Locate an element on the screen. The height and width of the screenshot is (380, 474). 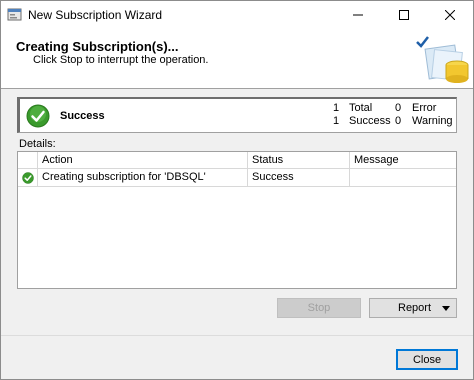
window-title: New Subscription Wizard is located at coordinates (95, 15).